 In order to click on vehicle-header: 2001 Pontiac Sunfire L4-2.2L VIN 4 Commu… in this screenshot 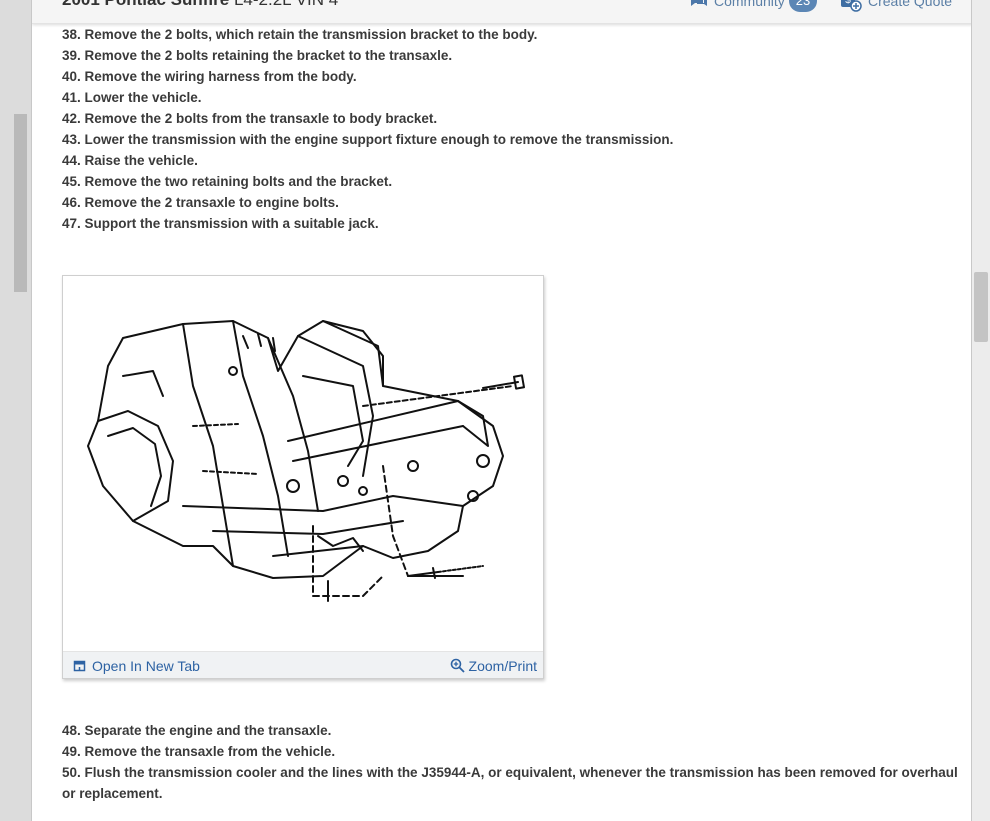, I will do `click(501, 12)`.